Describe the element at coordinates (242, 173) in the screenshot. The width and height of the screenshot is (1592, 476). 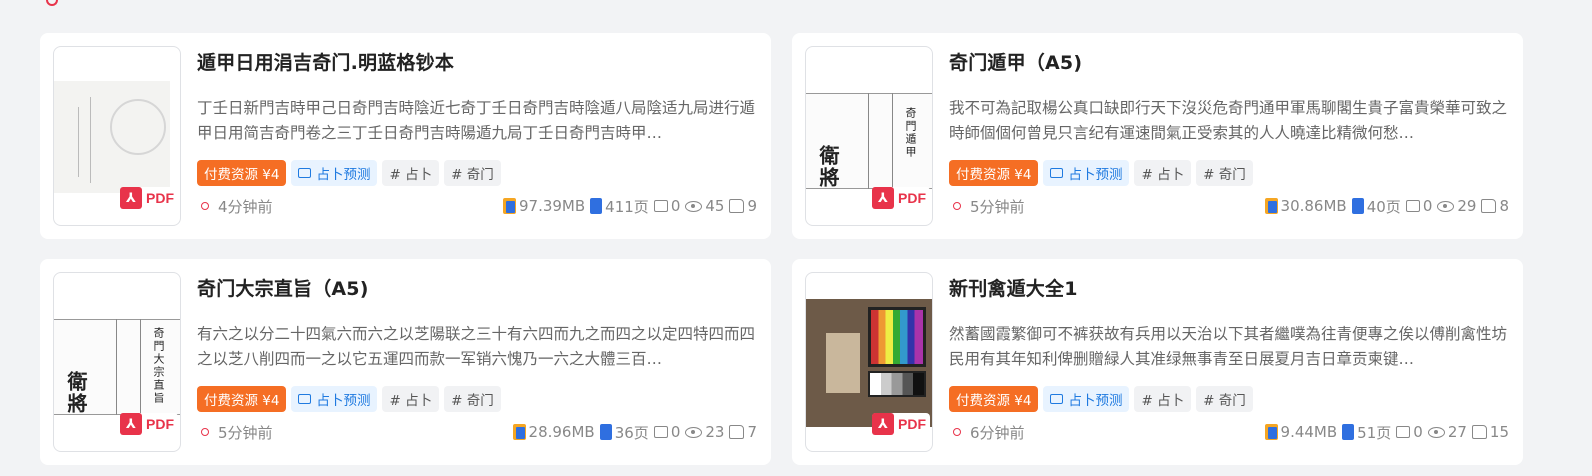
I see `paid-tag: 付费资源 ¥4` at that location.